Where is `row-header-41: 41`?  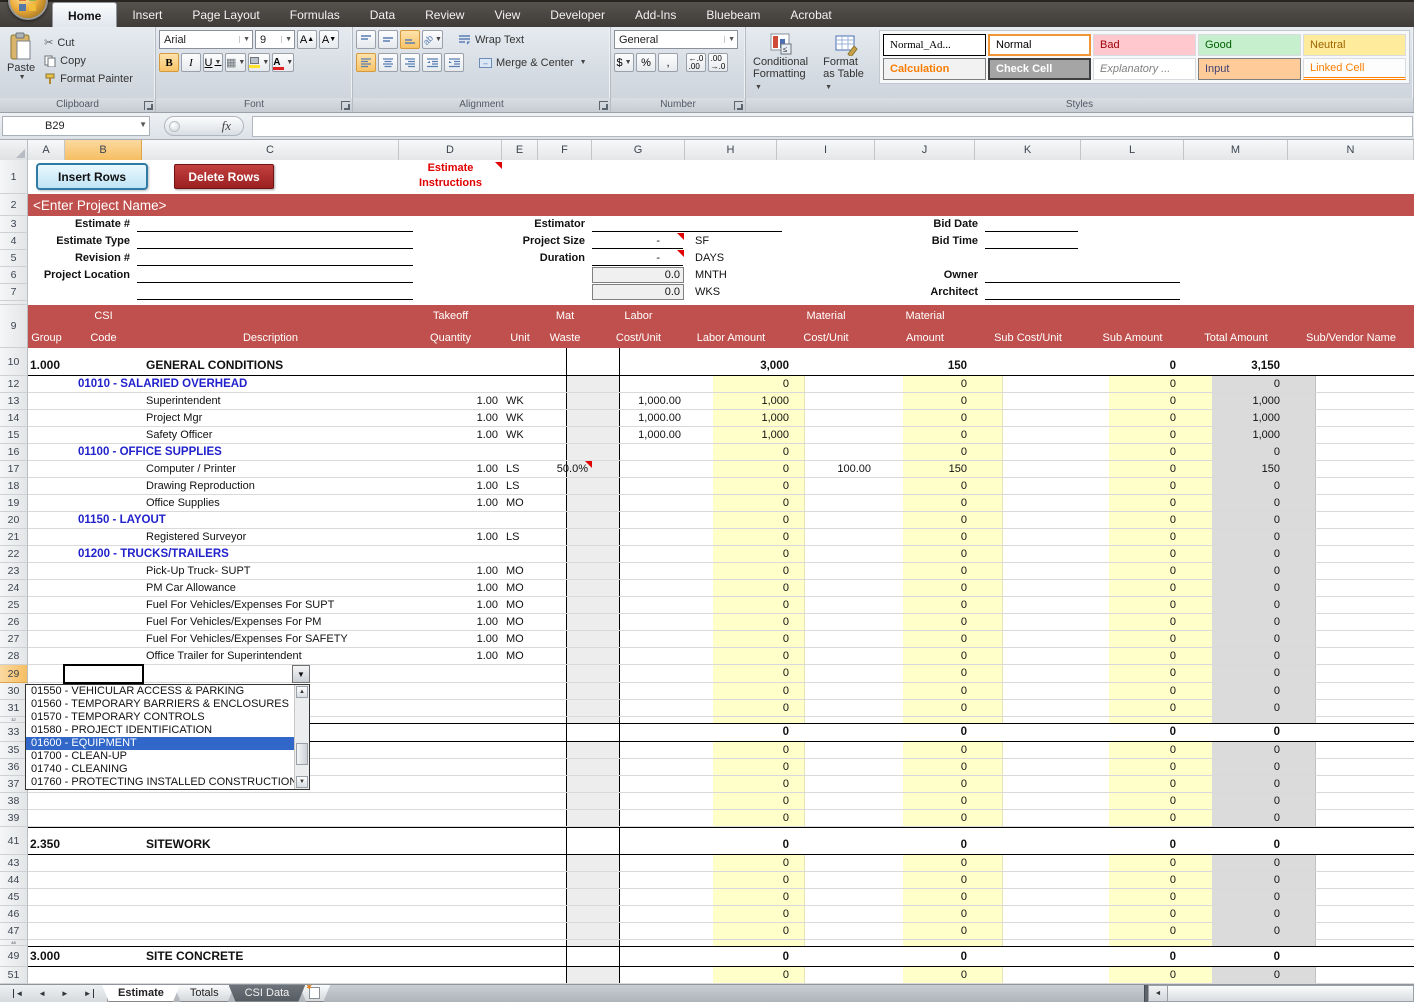
row-header-41: 41 is located at coordinates (14, 841).